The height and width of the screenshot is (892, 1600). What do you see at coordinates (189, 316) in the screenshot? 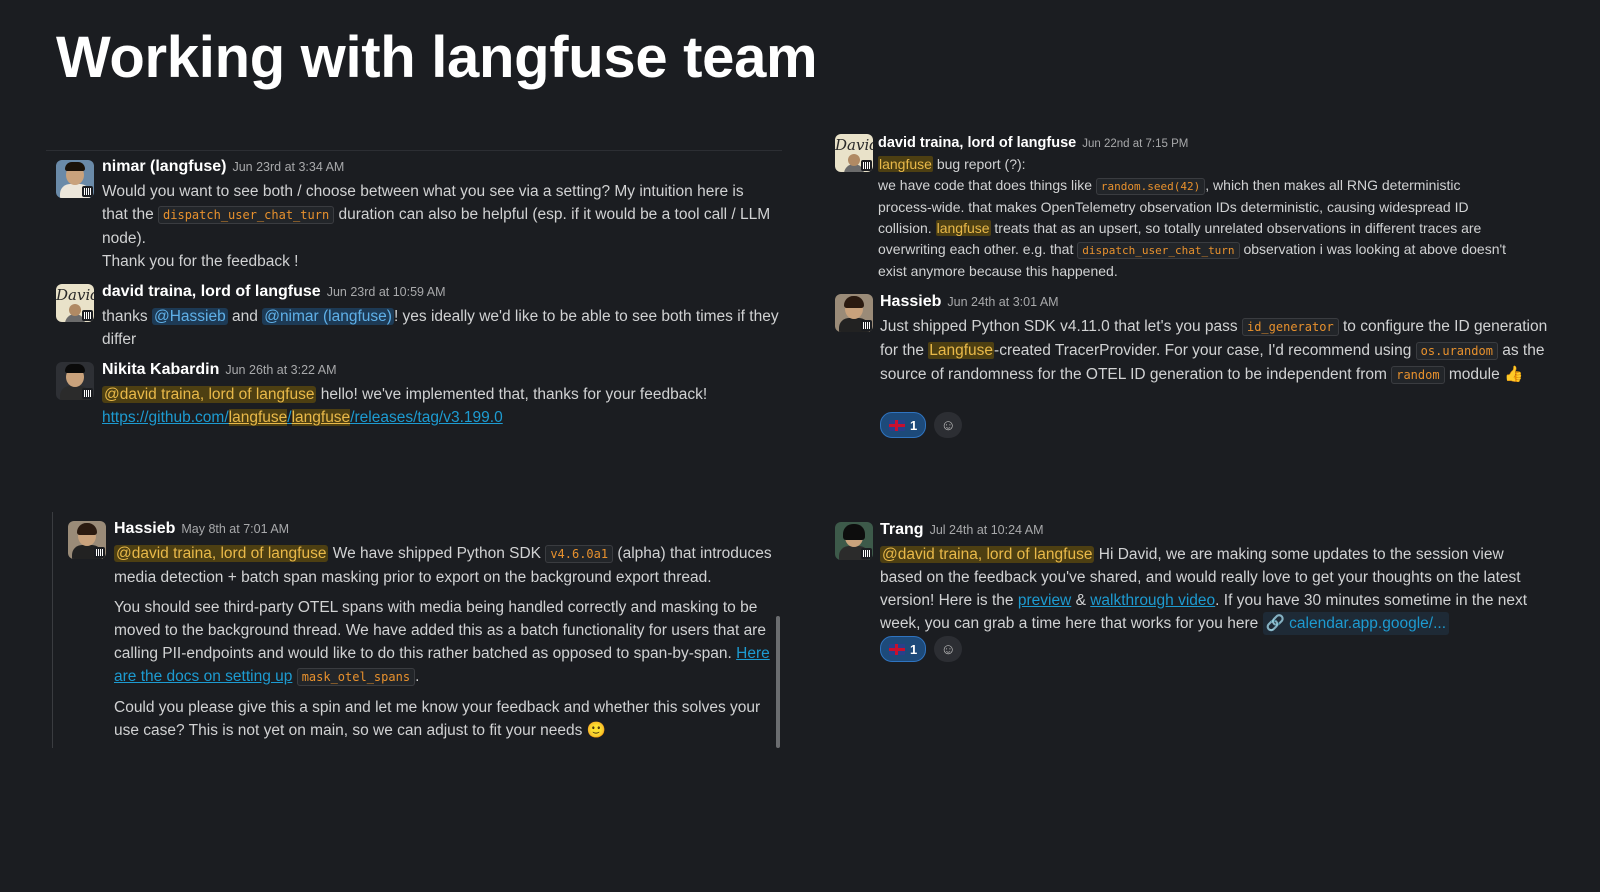
I see `user-mention: @Hassieb` at bounding box center [189, 316].